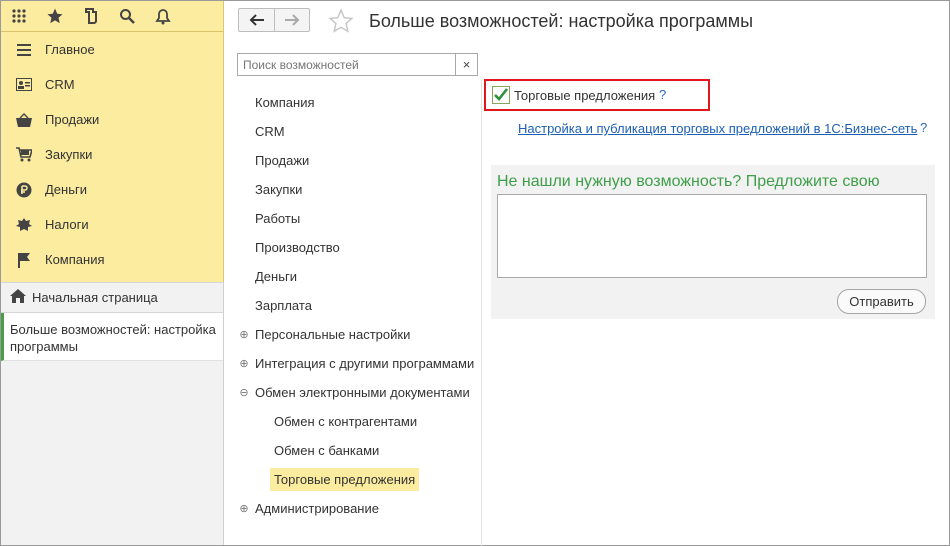 The height and width of the screenshot is (546, 950). Describe the element at coordinates (561, 21) in the screenshot. I see `page-title: Больше возможностей: настройка программы` at that location.